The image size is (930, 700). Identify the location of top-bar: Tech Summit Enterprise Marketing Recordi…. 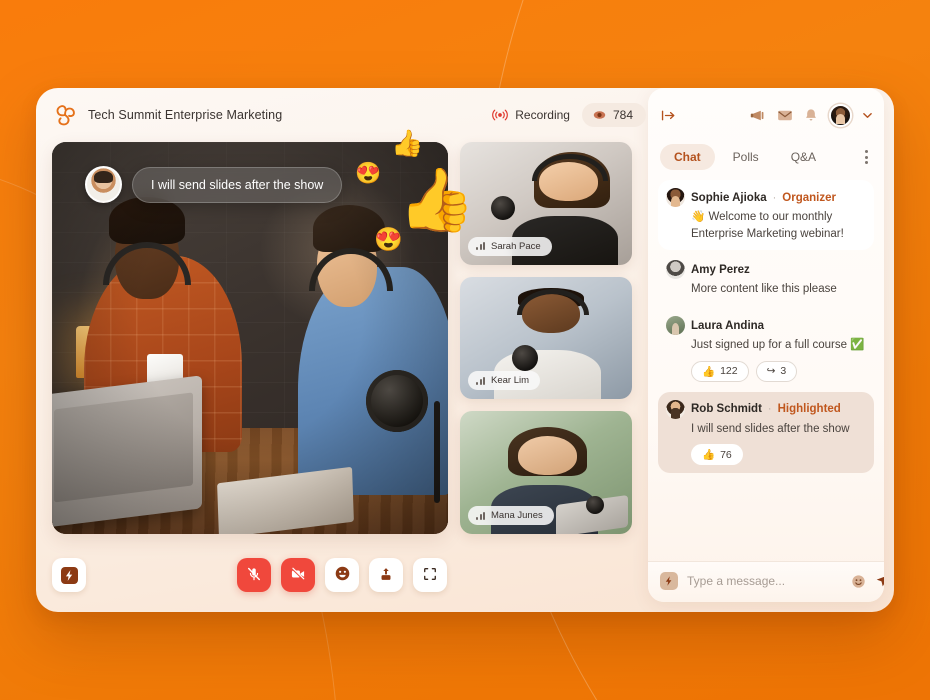
(465, 115).